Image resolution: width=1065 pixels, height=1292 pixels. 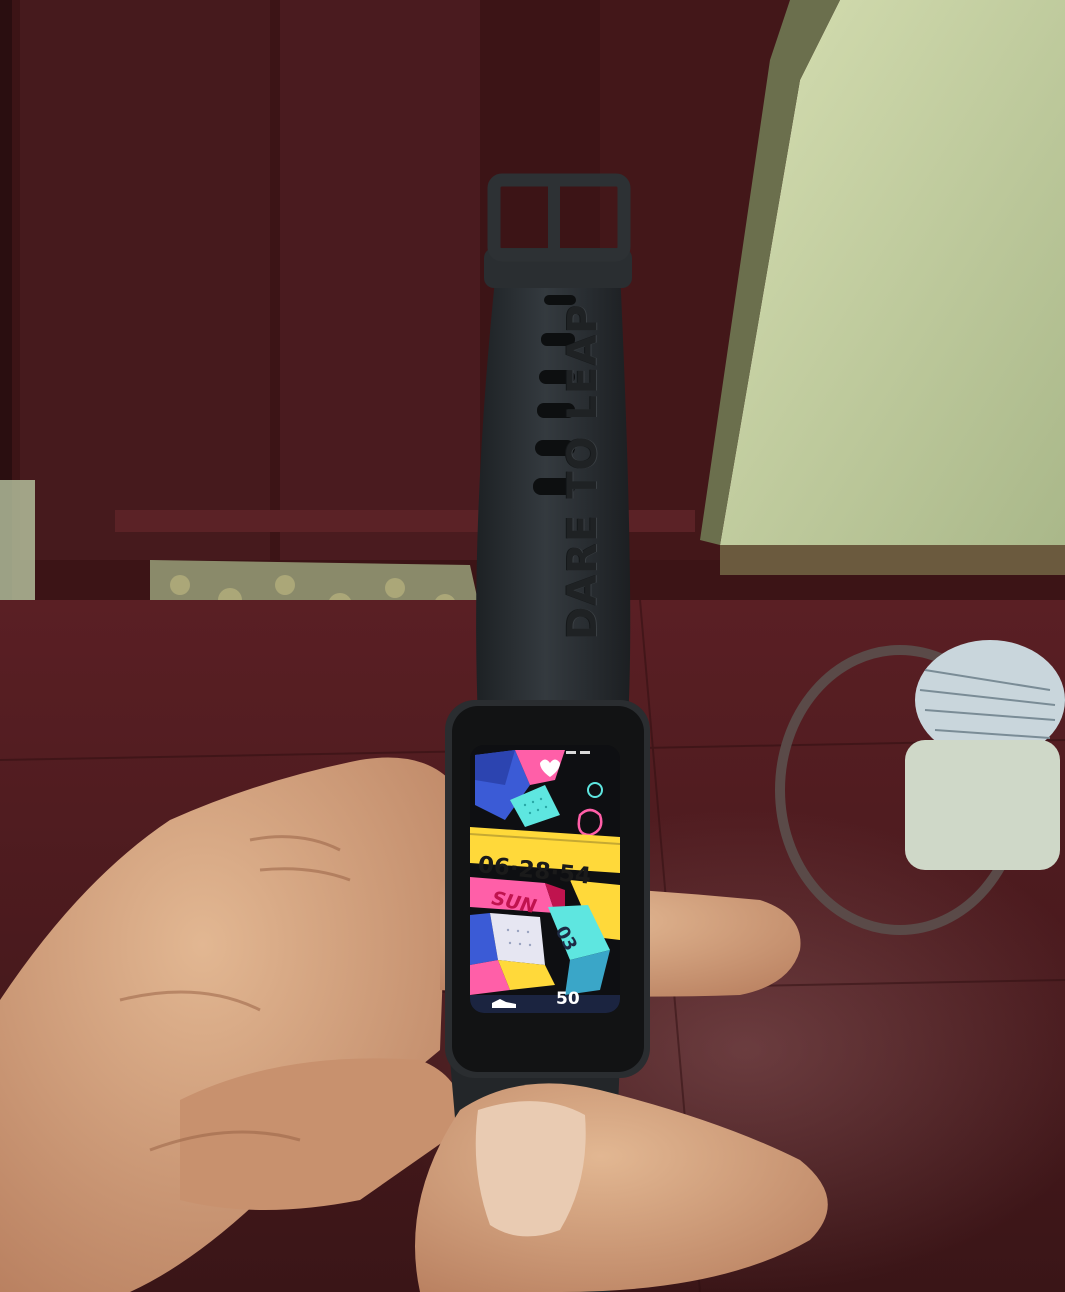 I want to click on watch-strap, so click(x=554, y=446).